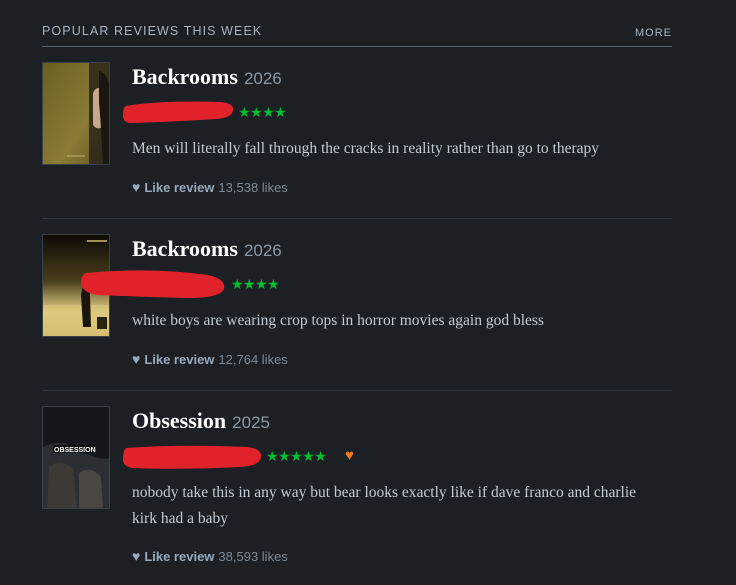  Describe the element at coordinates (653, 33) in the screenshot. I see `more-link: MORE` at that location.